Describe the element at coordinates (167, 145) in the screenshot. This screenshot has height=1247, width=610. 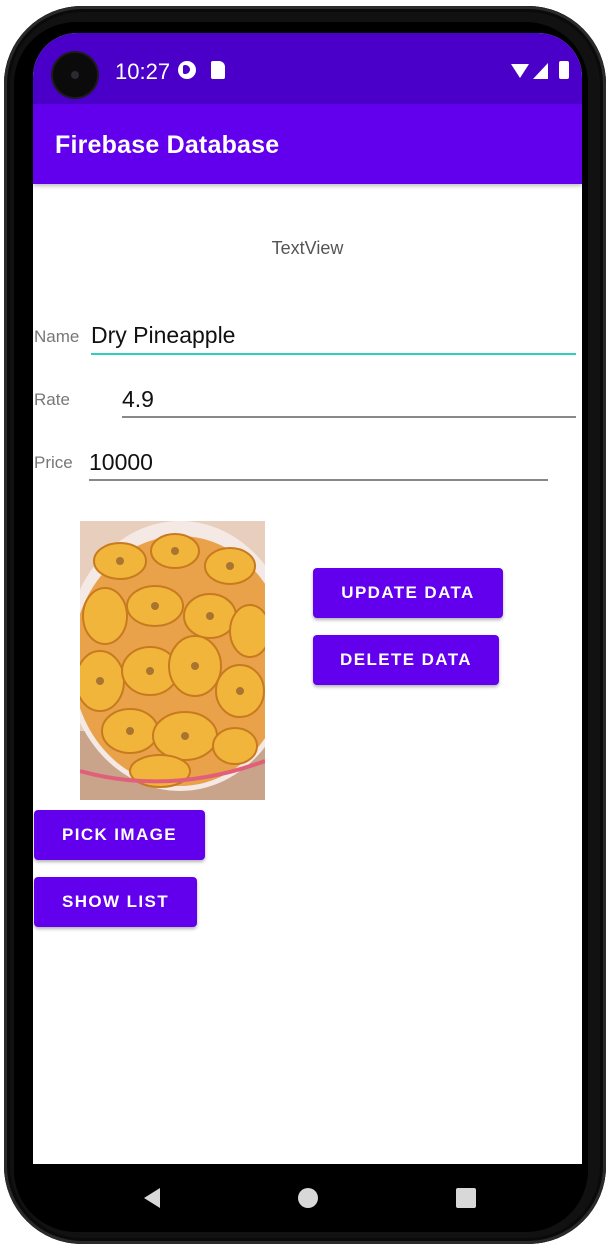
I see `app-title: Firebase Database` at that location.